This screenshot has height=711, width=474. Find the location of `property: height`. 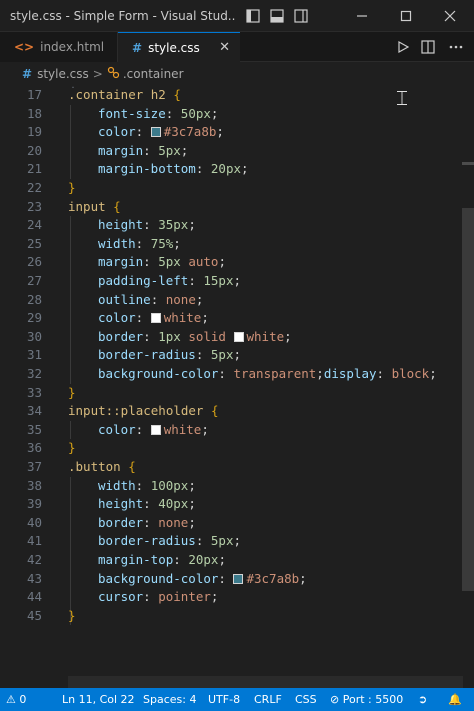

property: height is located at coordinates (121, 225).